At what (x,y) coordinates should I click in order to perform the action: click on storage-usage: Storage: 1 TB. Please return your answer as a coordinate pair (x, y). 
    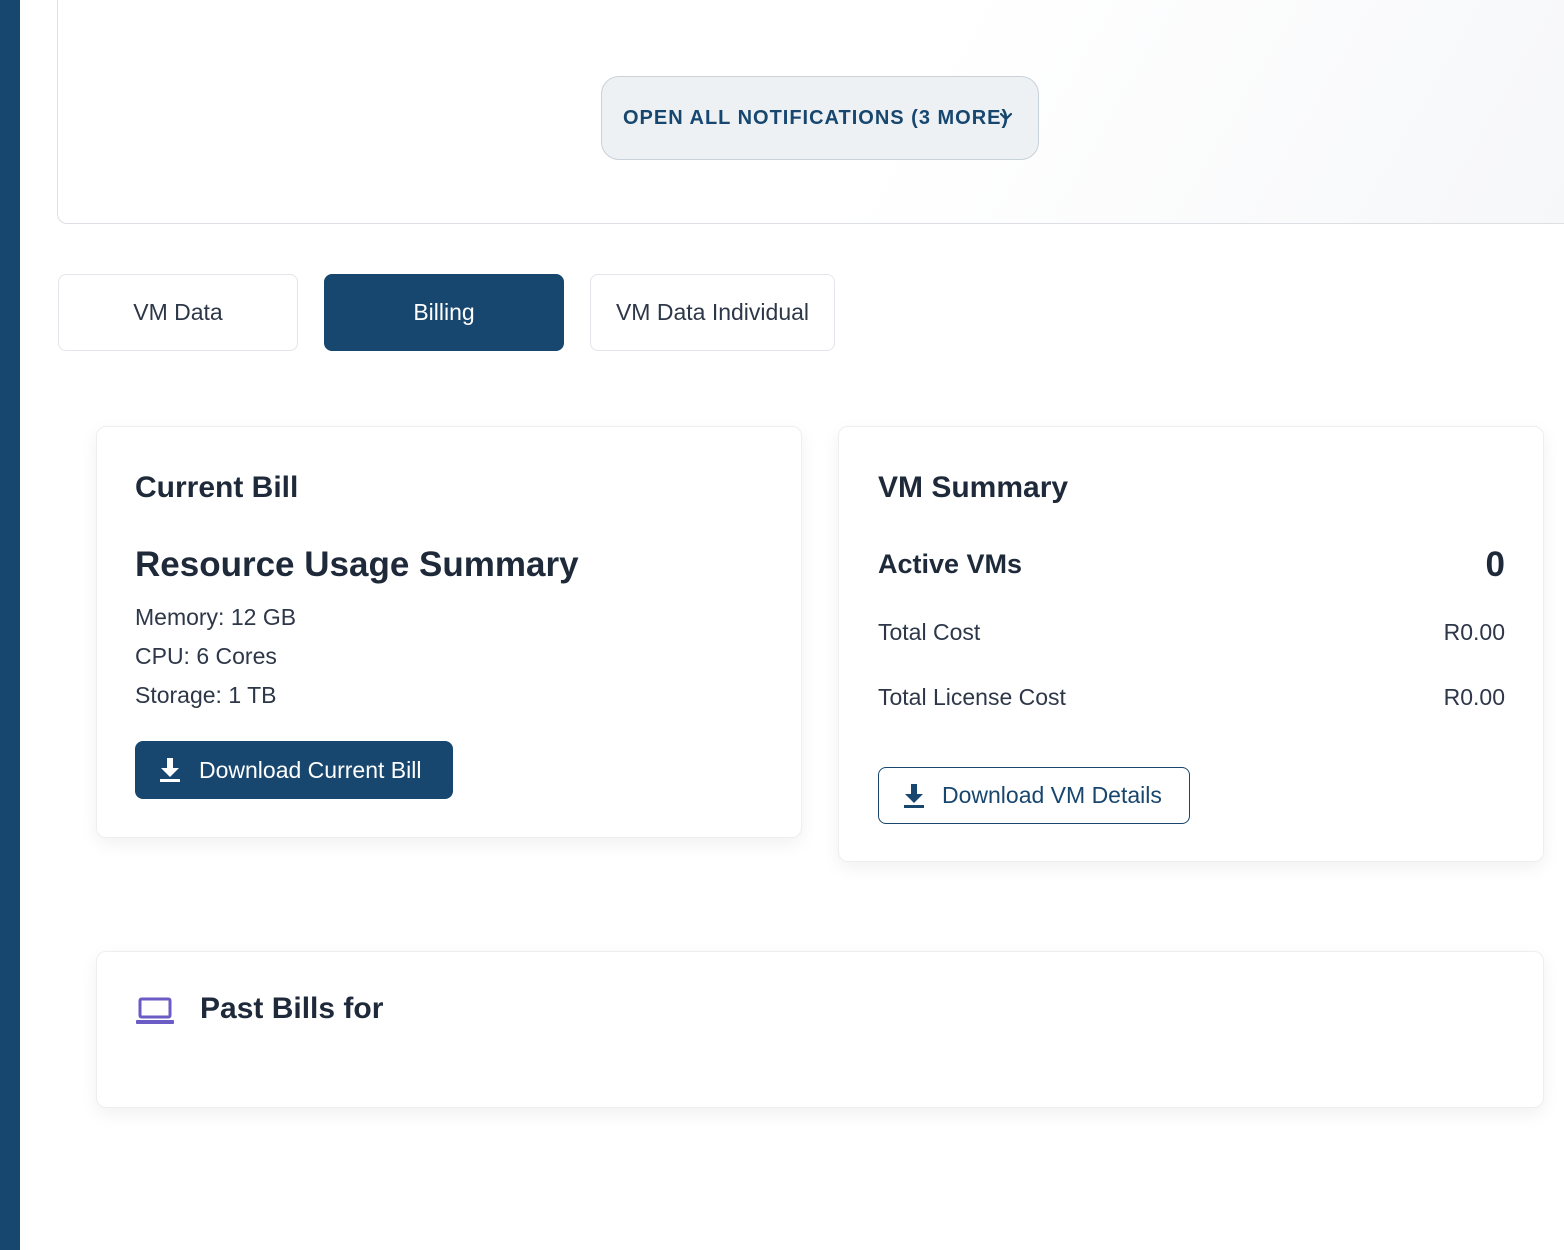
    Looking at the image, I should click on (206, 695).